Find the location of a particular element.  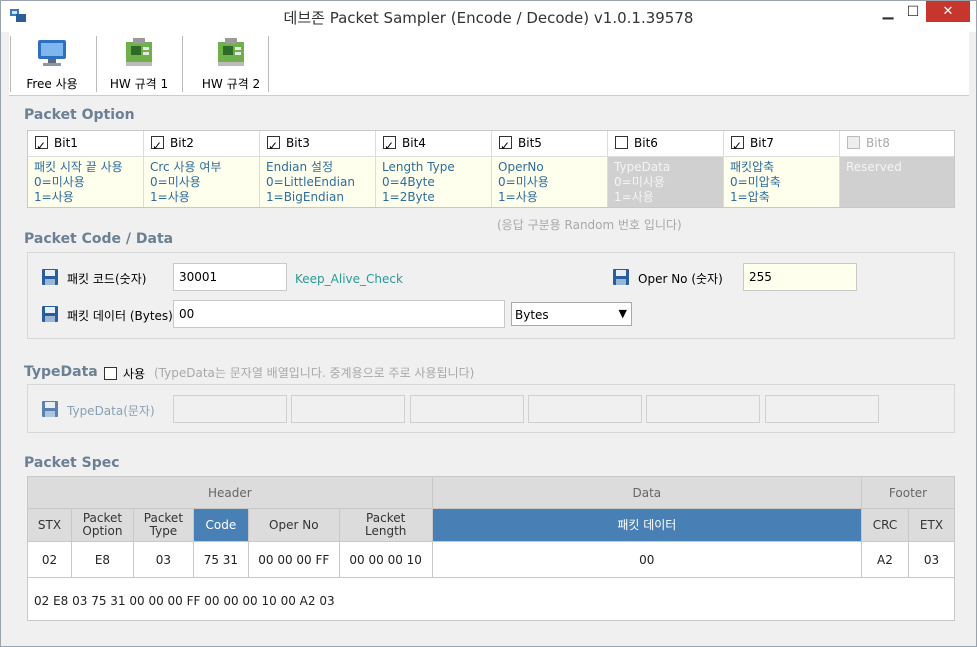

bit-description: Reserved is located at coordinates (897, 182).